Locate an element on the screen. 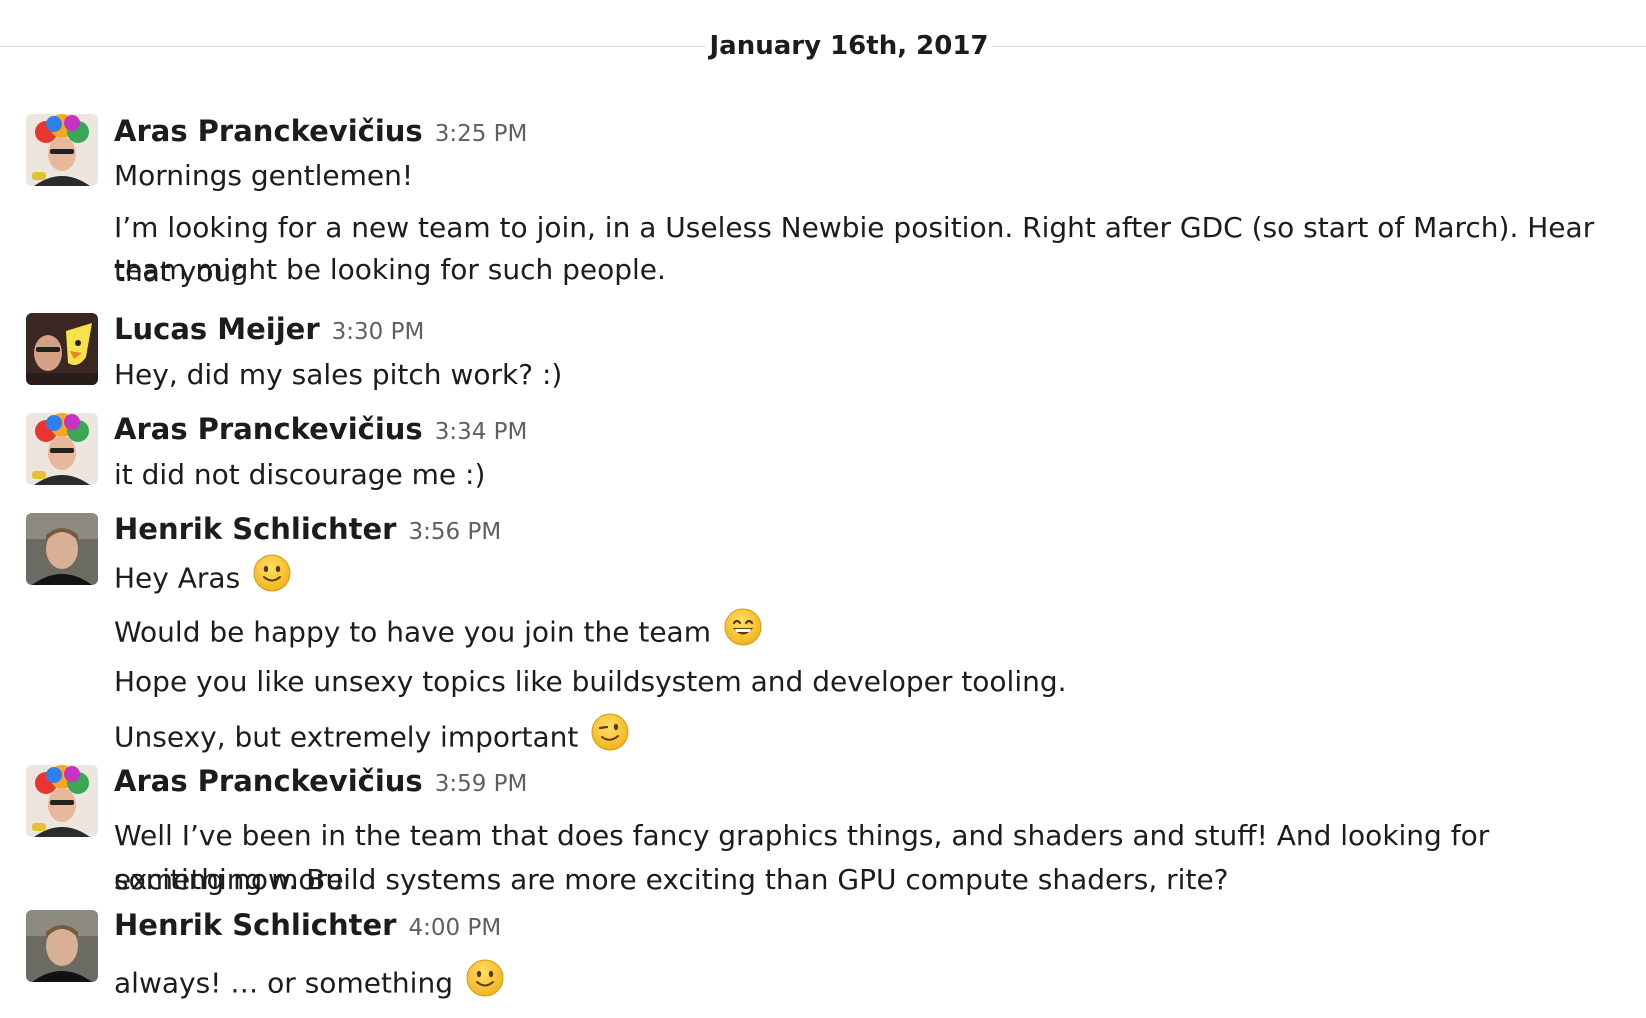 The width and height of the screenshot is (1646, 1018). author-name: Aras Pranckevičius 3:59 PM is located at coordinates (320, 782).